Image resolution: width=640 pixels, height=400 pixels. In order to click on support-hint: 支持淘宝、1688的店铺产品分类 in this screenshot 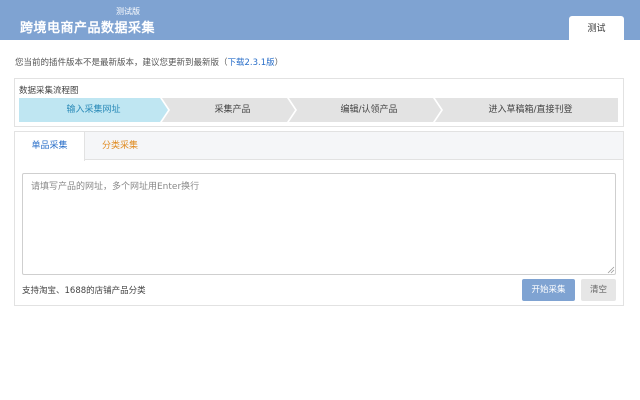, I will do `click(84, 291)`.